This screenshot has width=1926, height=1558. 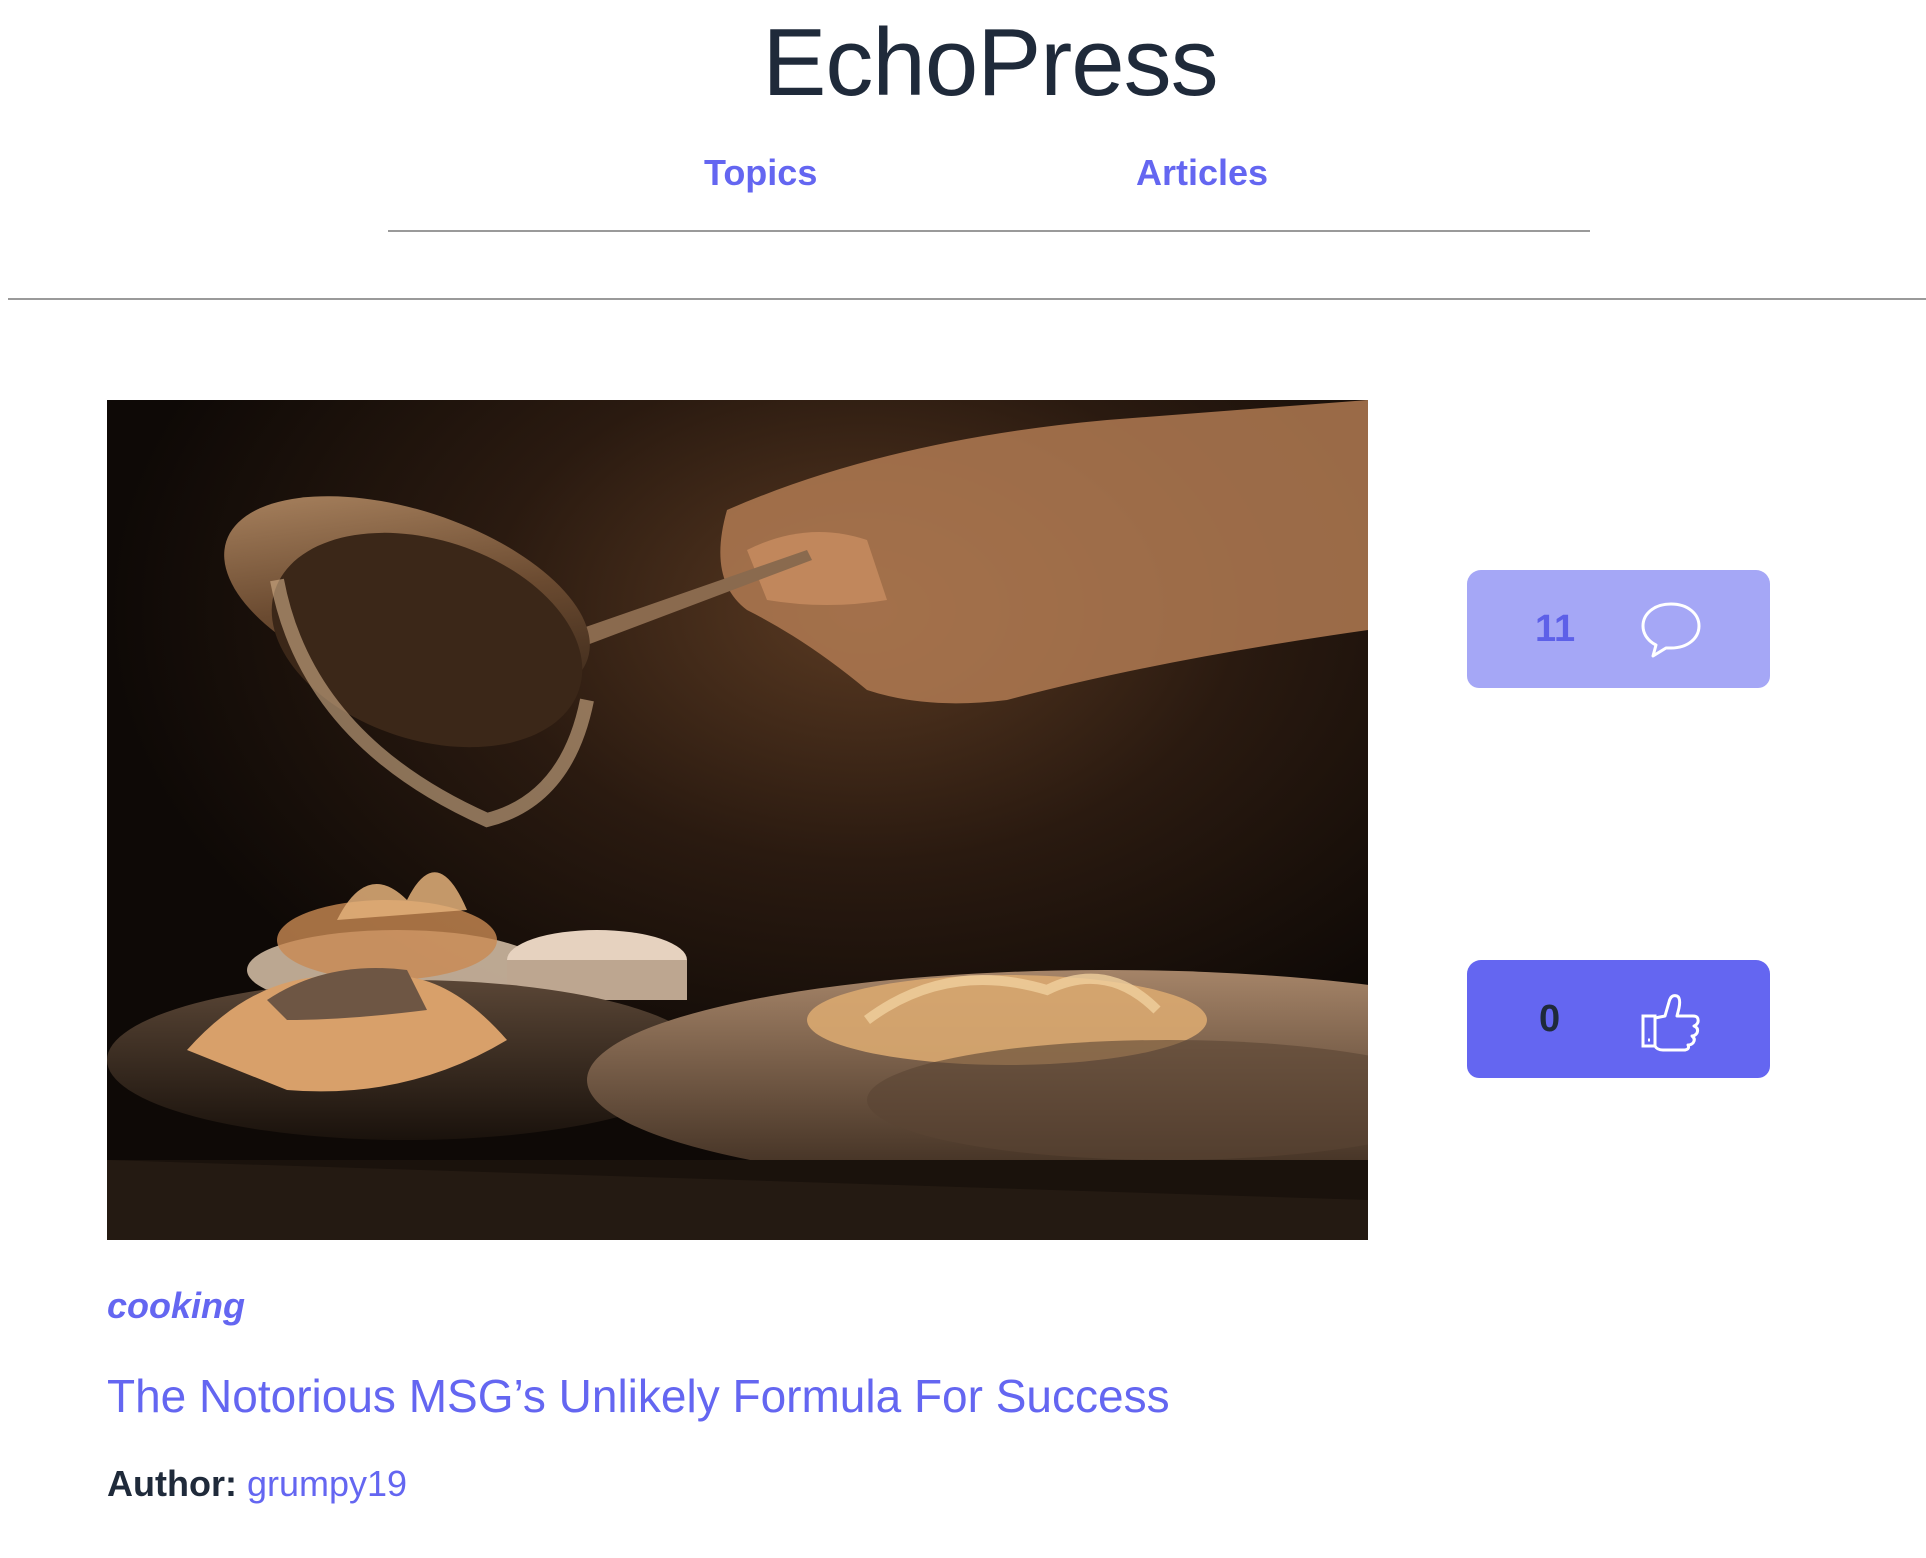 I want to click on header-divider, so click(x=967, y=299).